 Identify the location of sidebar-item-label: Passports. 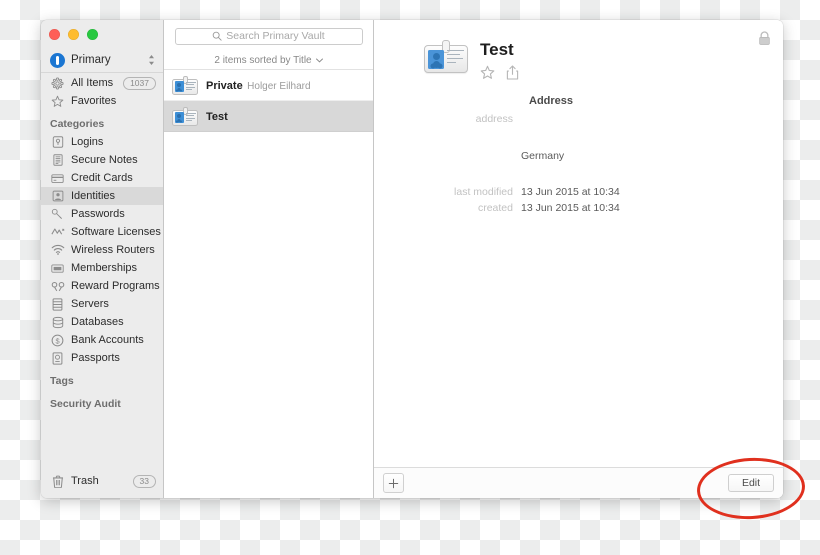
(95, 358).